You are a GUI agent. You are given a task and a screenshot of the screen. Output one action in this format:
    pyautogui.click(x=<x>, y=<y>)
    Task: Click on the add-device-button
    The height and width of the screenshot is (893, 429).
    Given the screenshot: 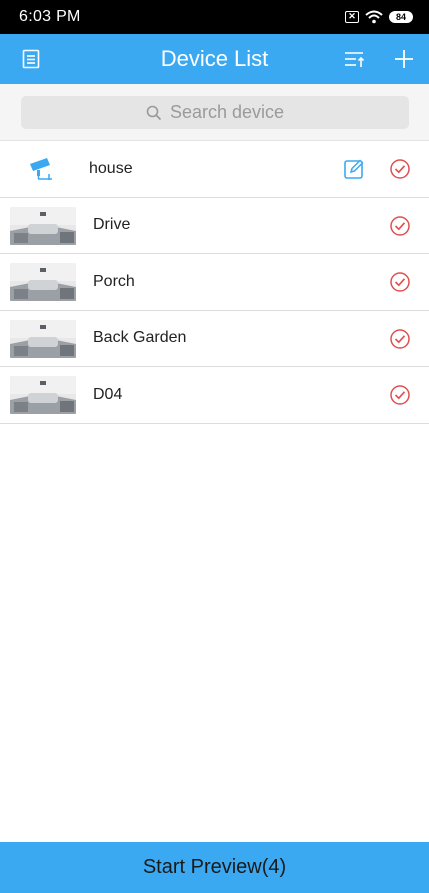 What is the action you would take?
    pyautogui.click(x=404, y=59)
    